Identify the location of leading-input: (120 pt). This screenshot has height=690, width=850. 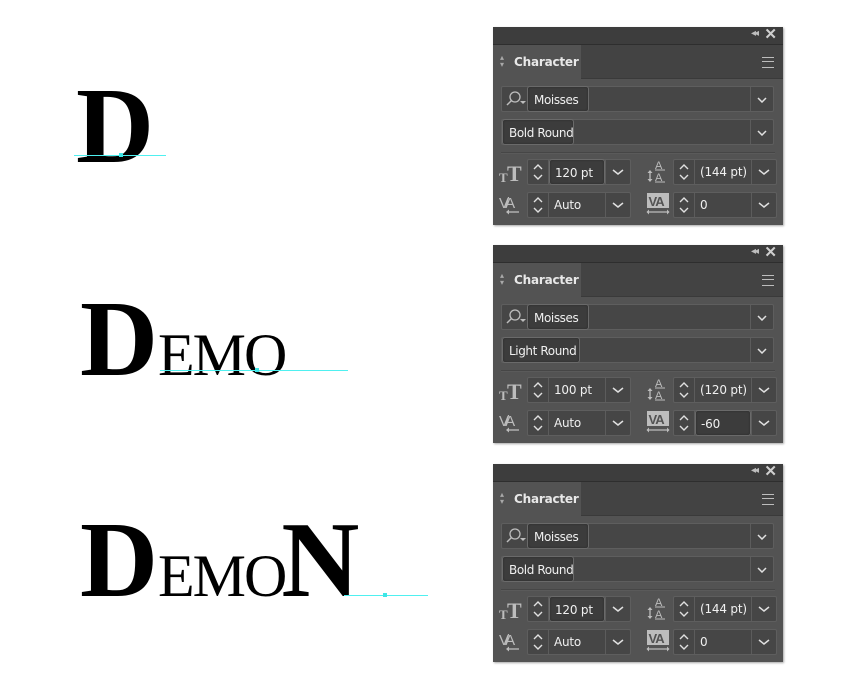
(723, 390).